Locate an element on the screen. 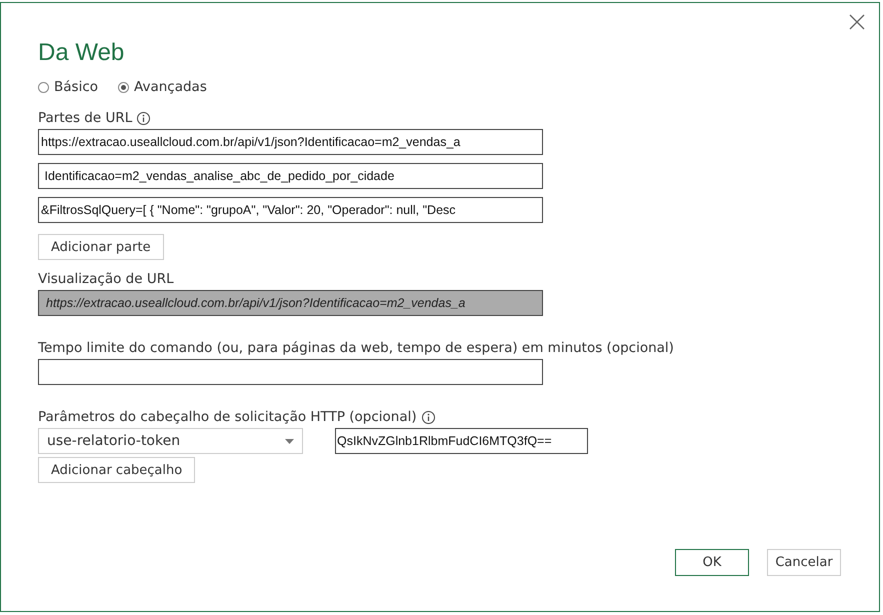  field-label: Parâmetros do cabeçalho de solicitação HTTP (opcional) is located at coordinates (227, 417).